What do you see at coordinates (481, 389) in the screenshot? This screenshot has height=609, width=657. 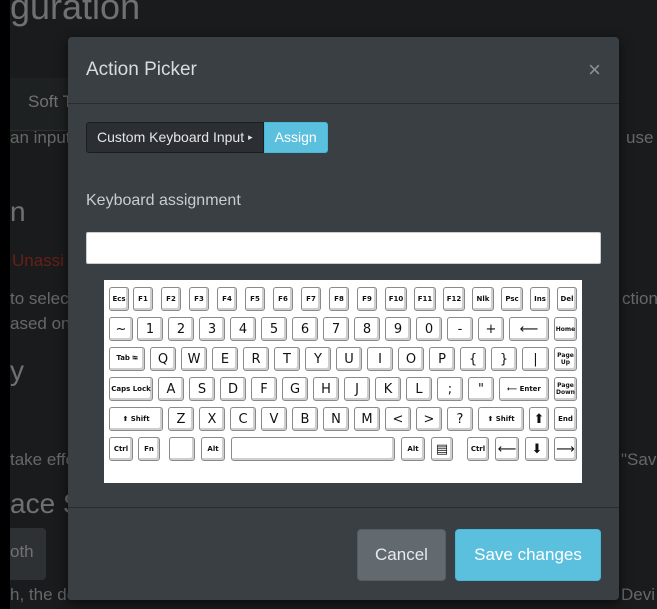 I see `key-quote: "` at bounding box center [481, 389].